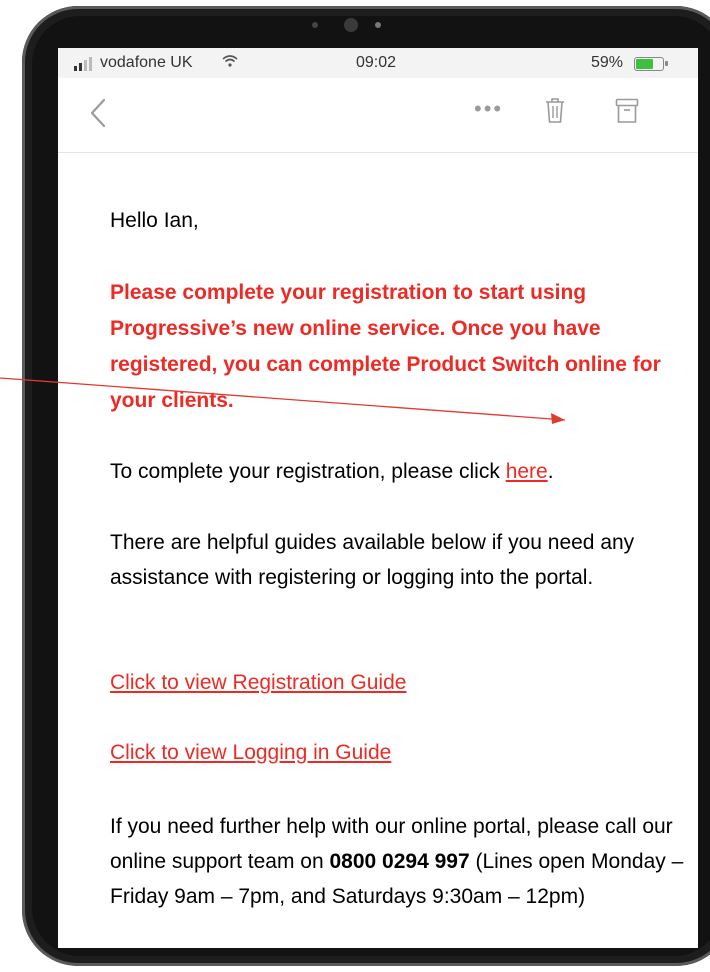 The image size is (710, 972). I want to click on registration-guide-link: Click to view Registration Guide, so click(258, 682).